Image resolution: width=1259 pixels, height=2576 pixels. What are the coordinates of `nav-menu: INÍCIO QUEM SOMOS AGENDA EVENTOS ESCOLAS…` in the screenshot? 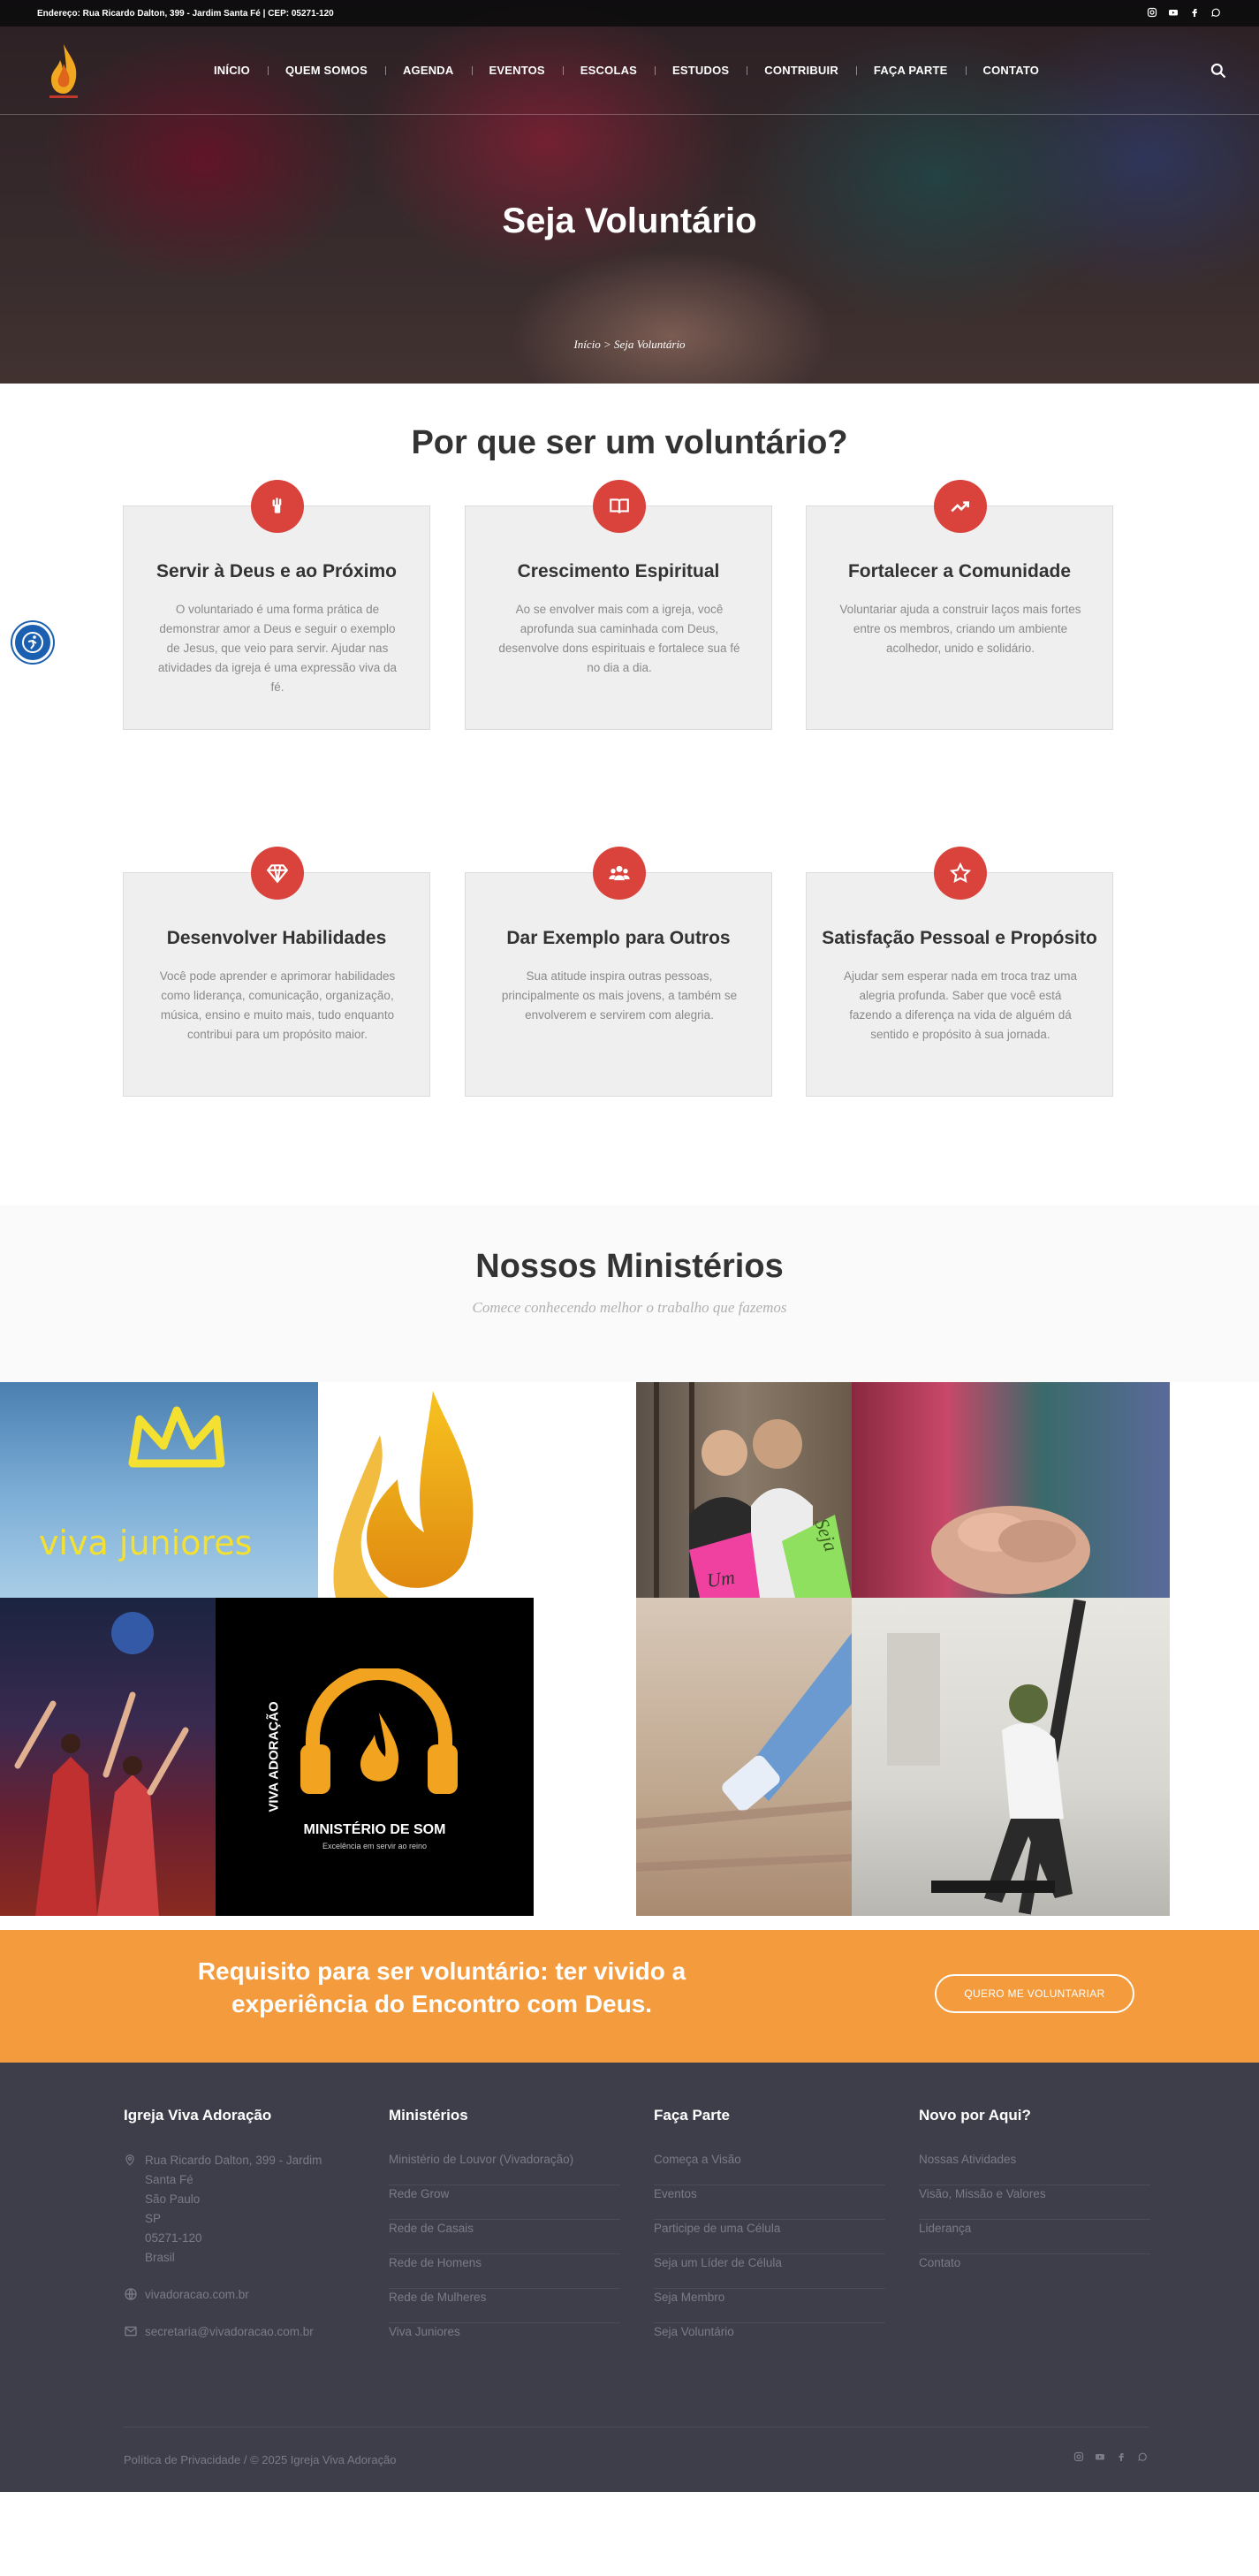 It's located at (626, 70).